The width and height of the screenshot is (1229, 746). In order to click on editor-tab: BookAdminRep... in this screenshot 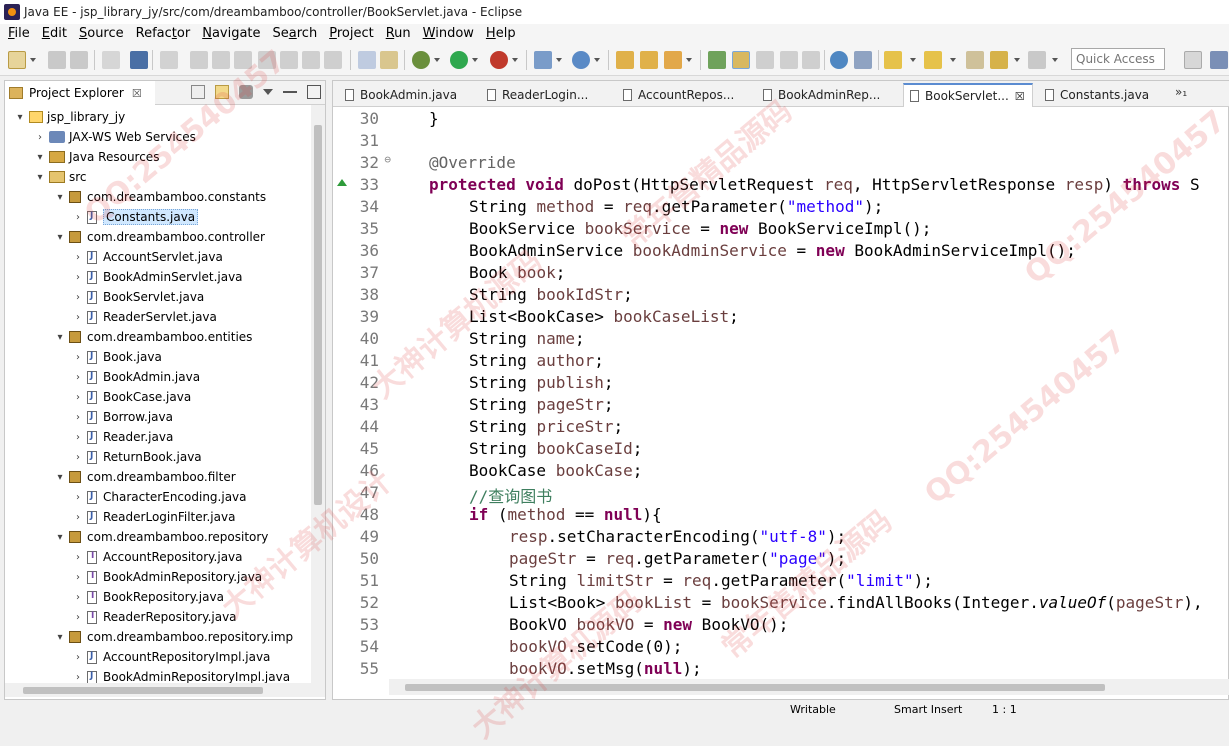, I will do `click(828, 95)`.